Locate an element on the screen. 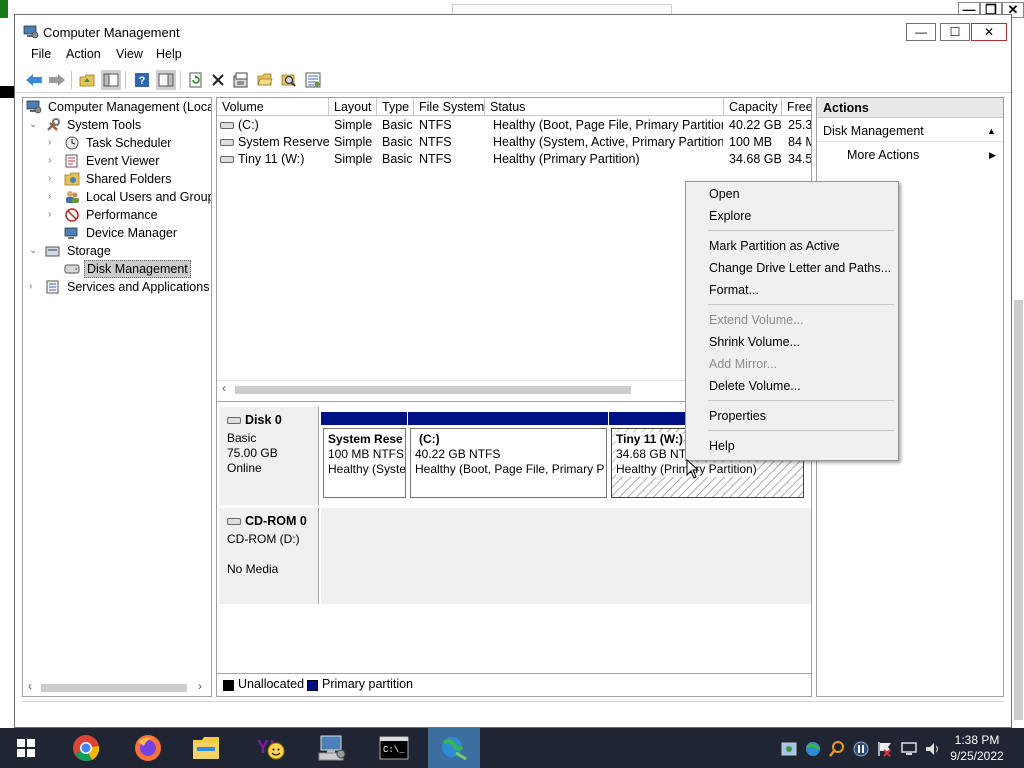 This screenshot has height=768, width=1024. volume-list-scroll-thumb is located at coordinates (433, 390).